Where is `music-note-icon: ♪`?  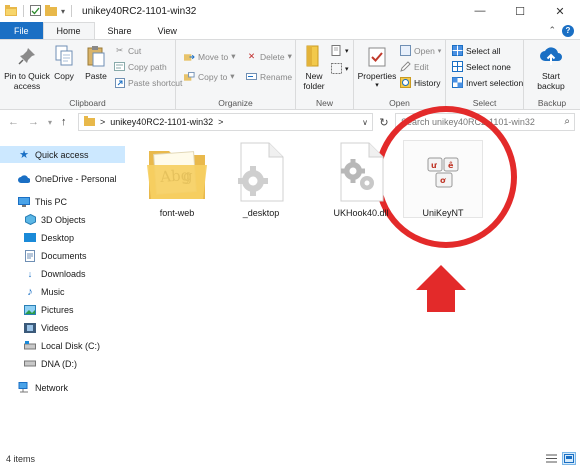 music-note-icon: ♪ is located at coordinates (30, 291).